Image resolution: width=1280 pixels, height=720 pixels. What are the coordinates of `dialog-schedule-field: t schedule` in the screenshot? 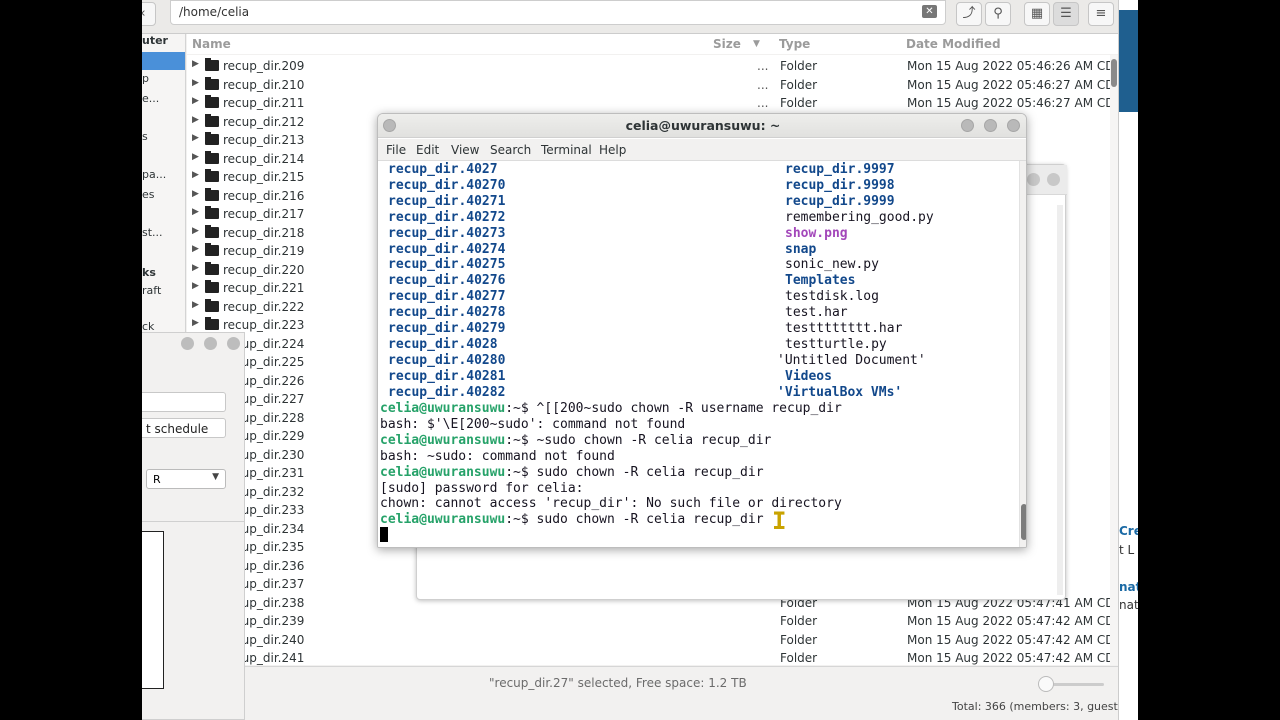 It's located at (184, 428).